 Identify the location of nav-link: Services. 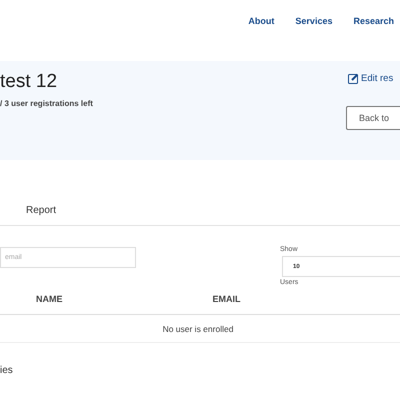
(313, 38).